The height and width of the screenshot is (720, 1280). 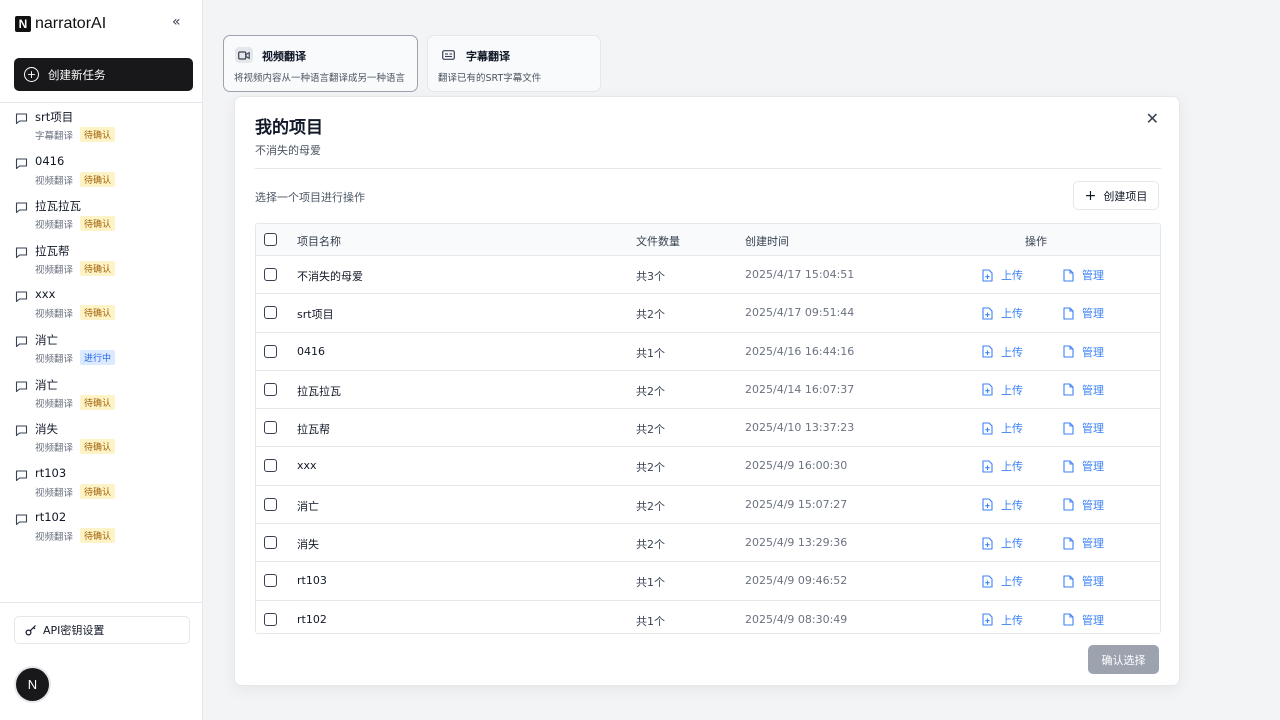 What do you see at coordinates (800, 428) in the screenshot?
I see `created-time: 2025/4/10 13:37:23` at bounding box center [800, 428].